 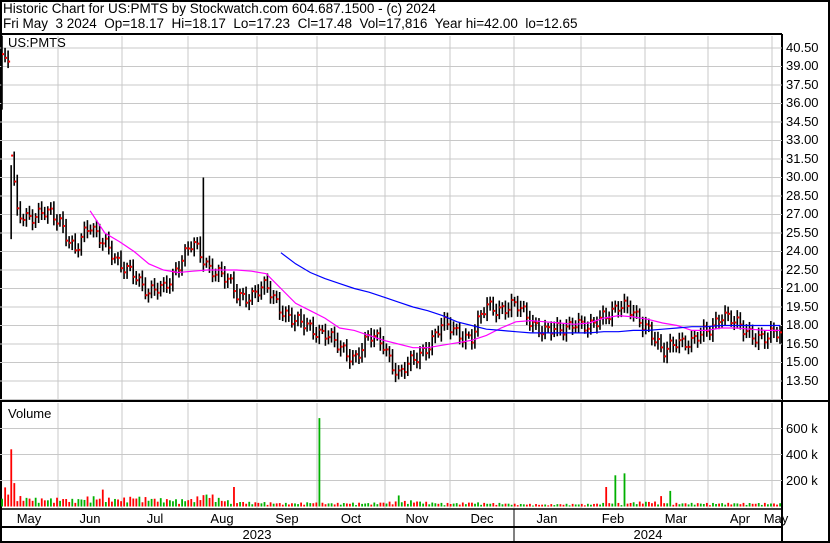 What do you see at coordinates (802, 343) in the screenshot?
I see `price-tick-label: 16.50` at bounding box center [802, 343].